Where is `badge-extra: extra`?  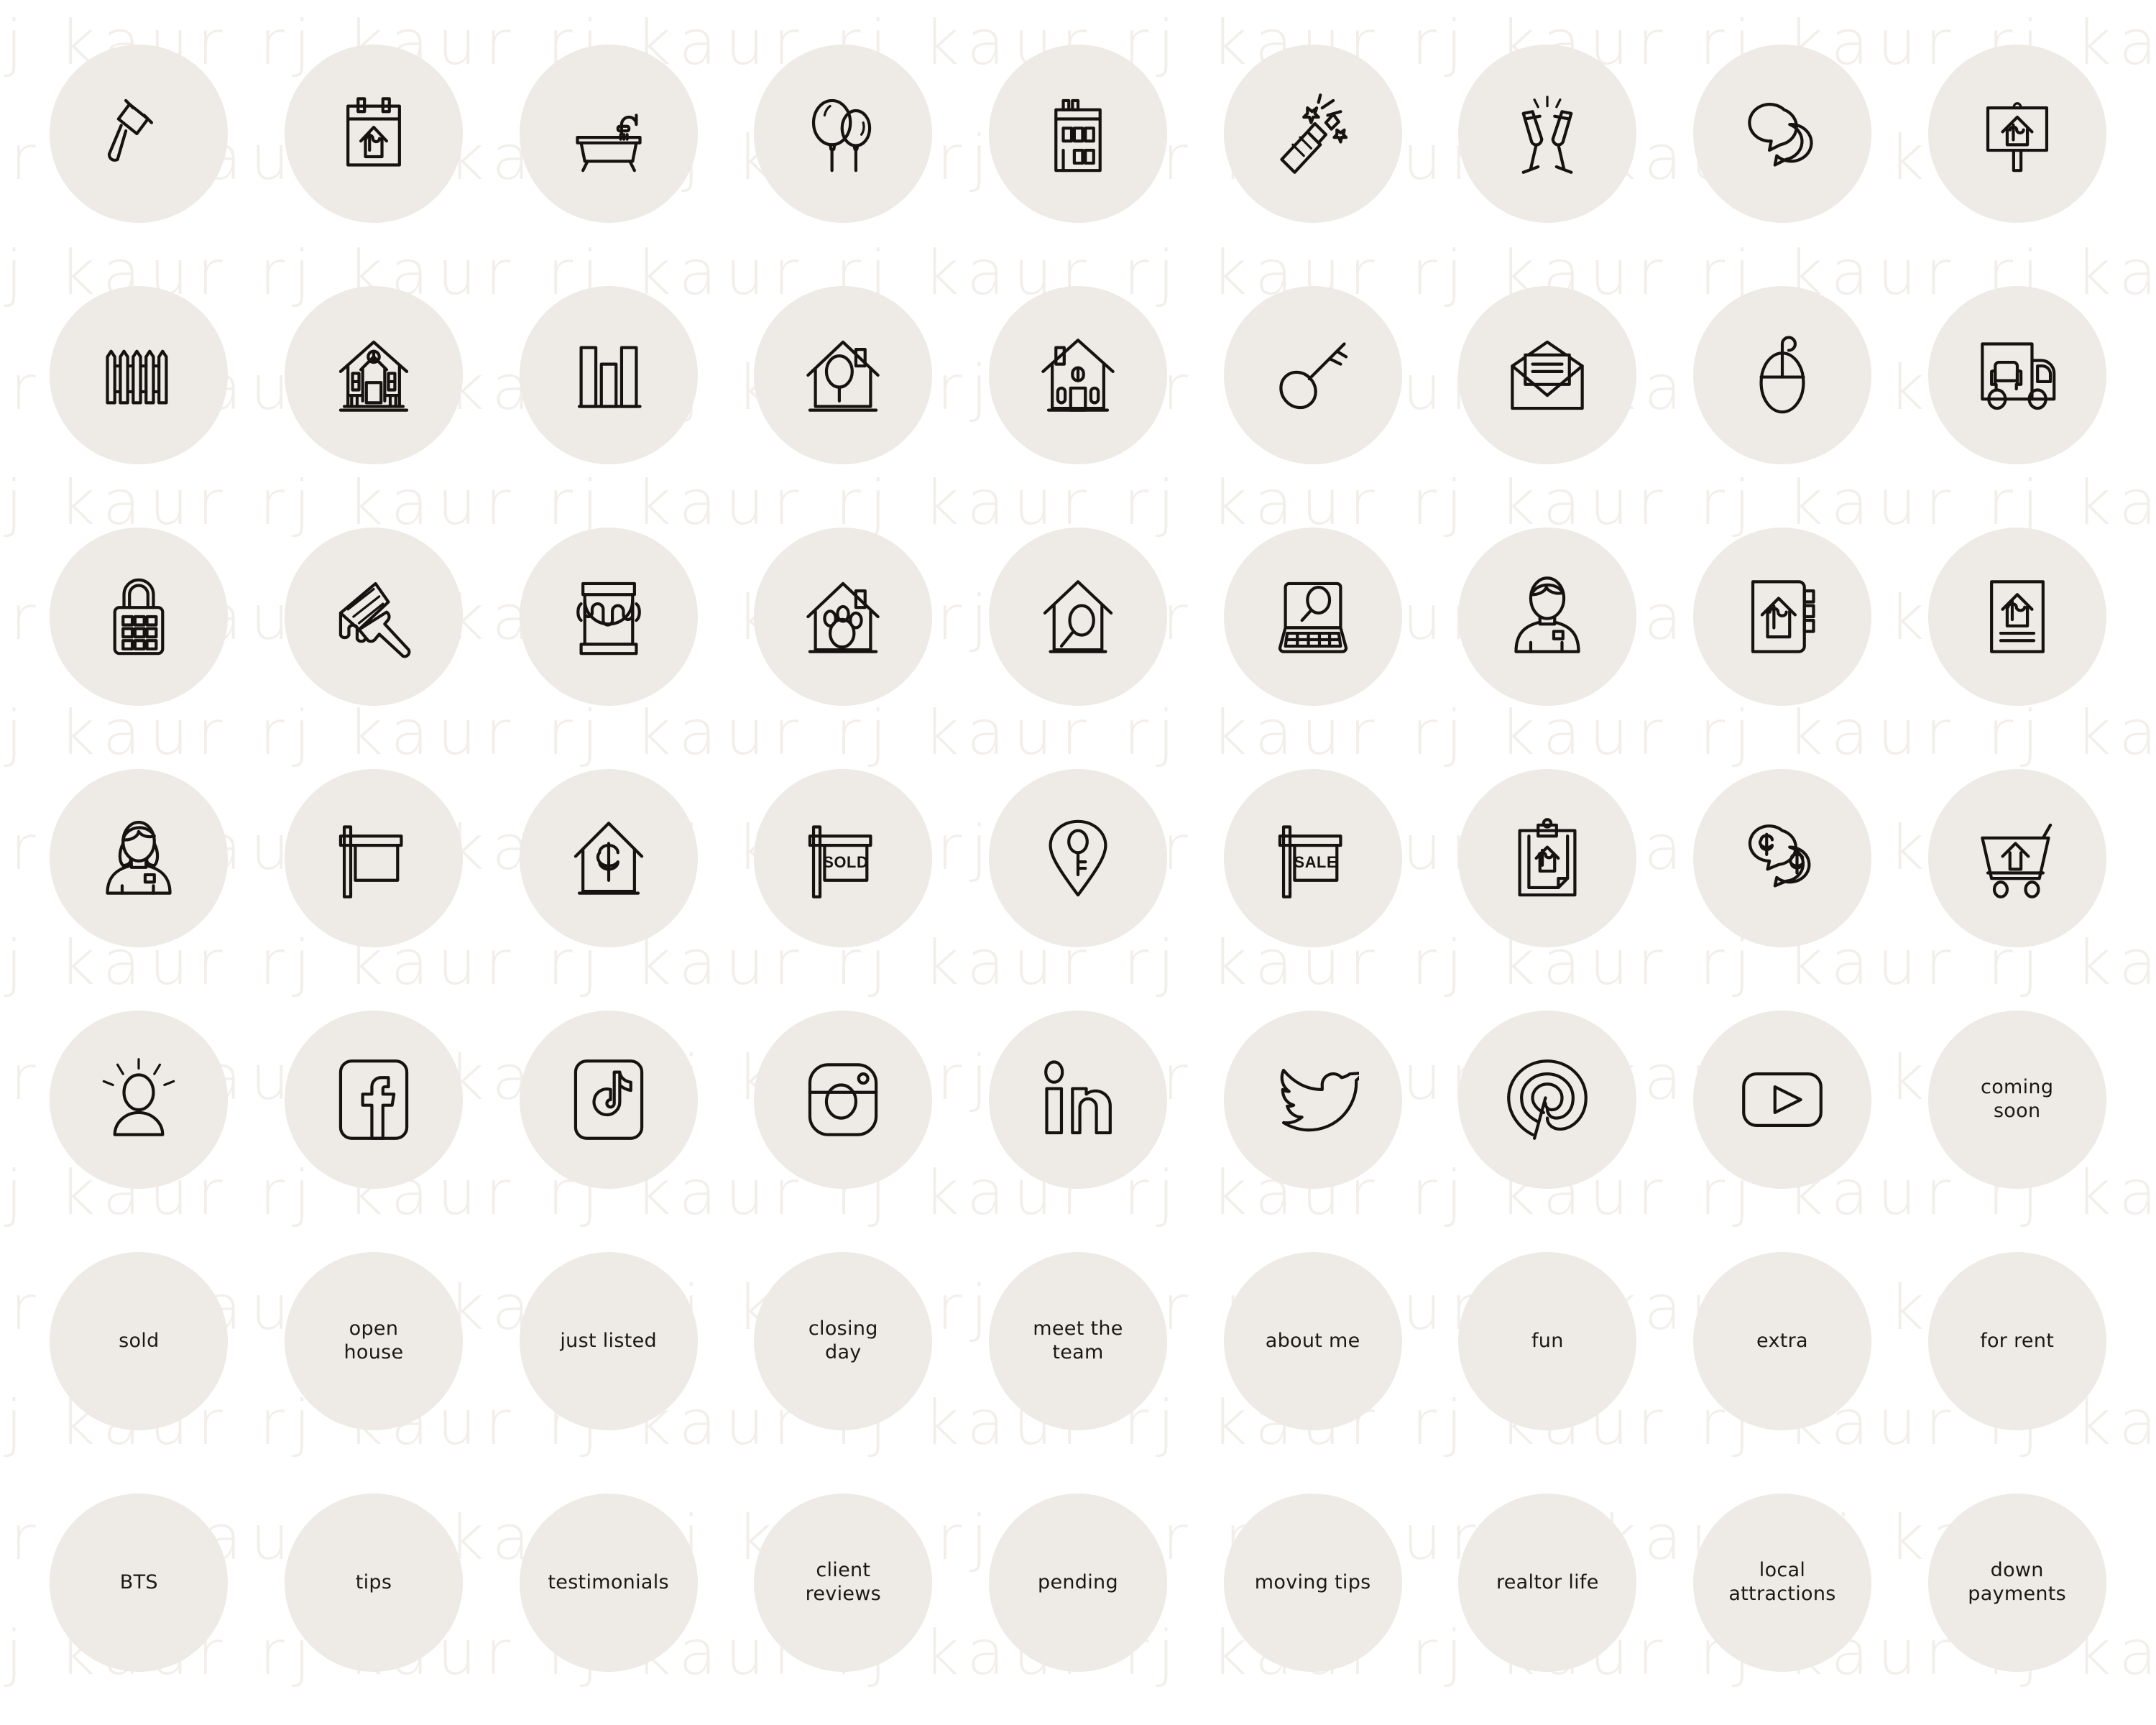
badge-extra: extra is located at coordinates (1781, 1341).